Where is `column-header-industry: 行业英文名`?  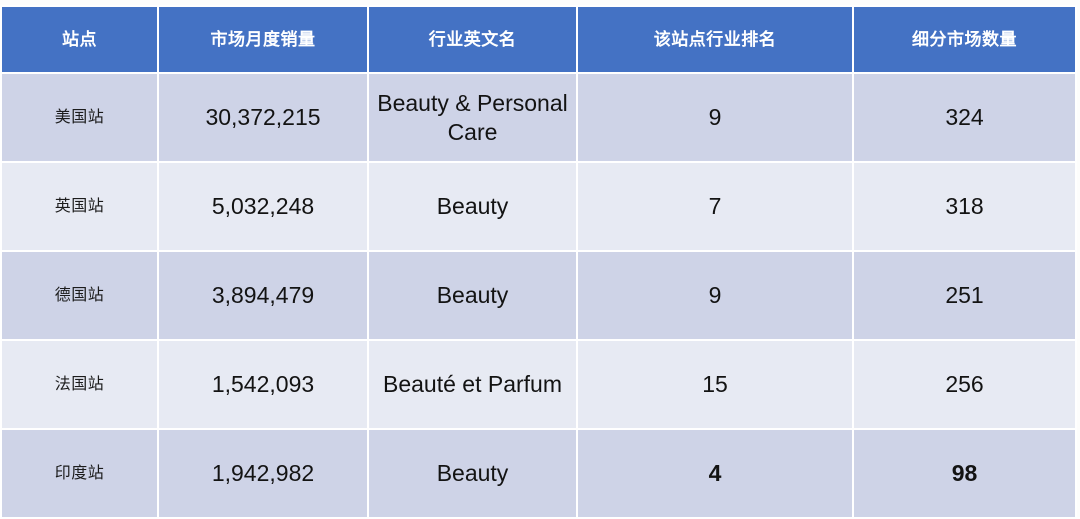 column-header-industry: 行业英文名 is located at coordinates (472, 39).